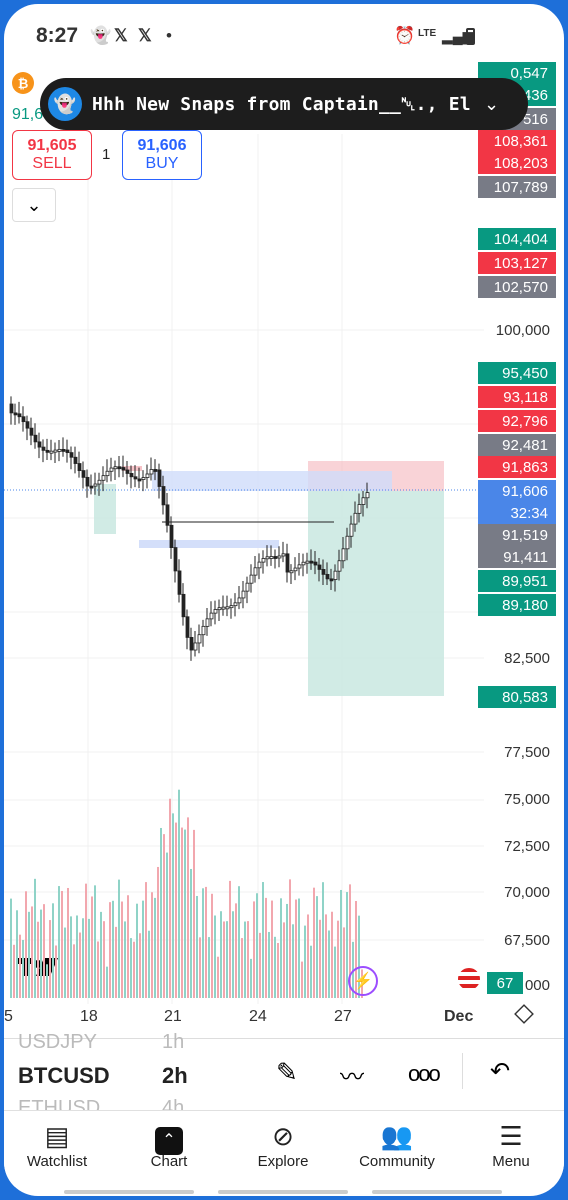 The image size is (568, 1200). I want to click on interval-option: 1h, so click(173, 1042).